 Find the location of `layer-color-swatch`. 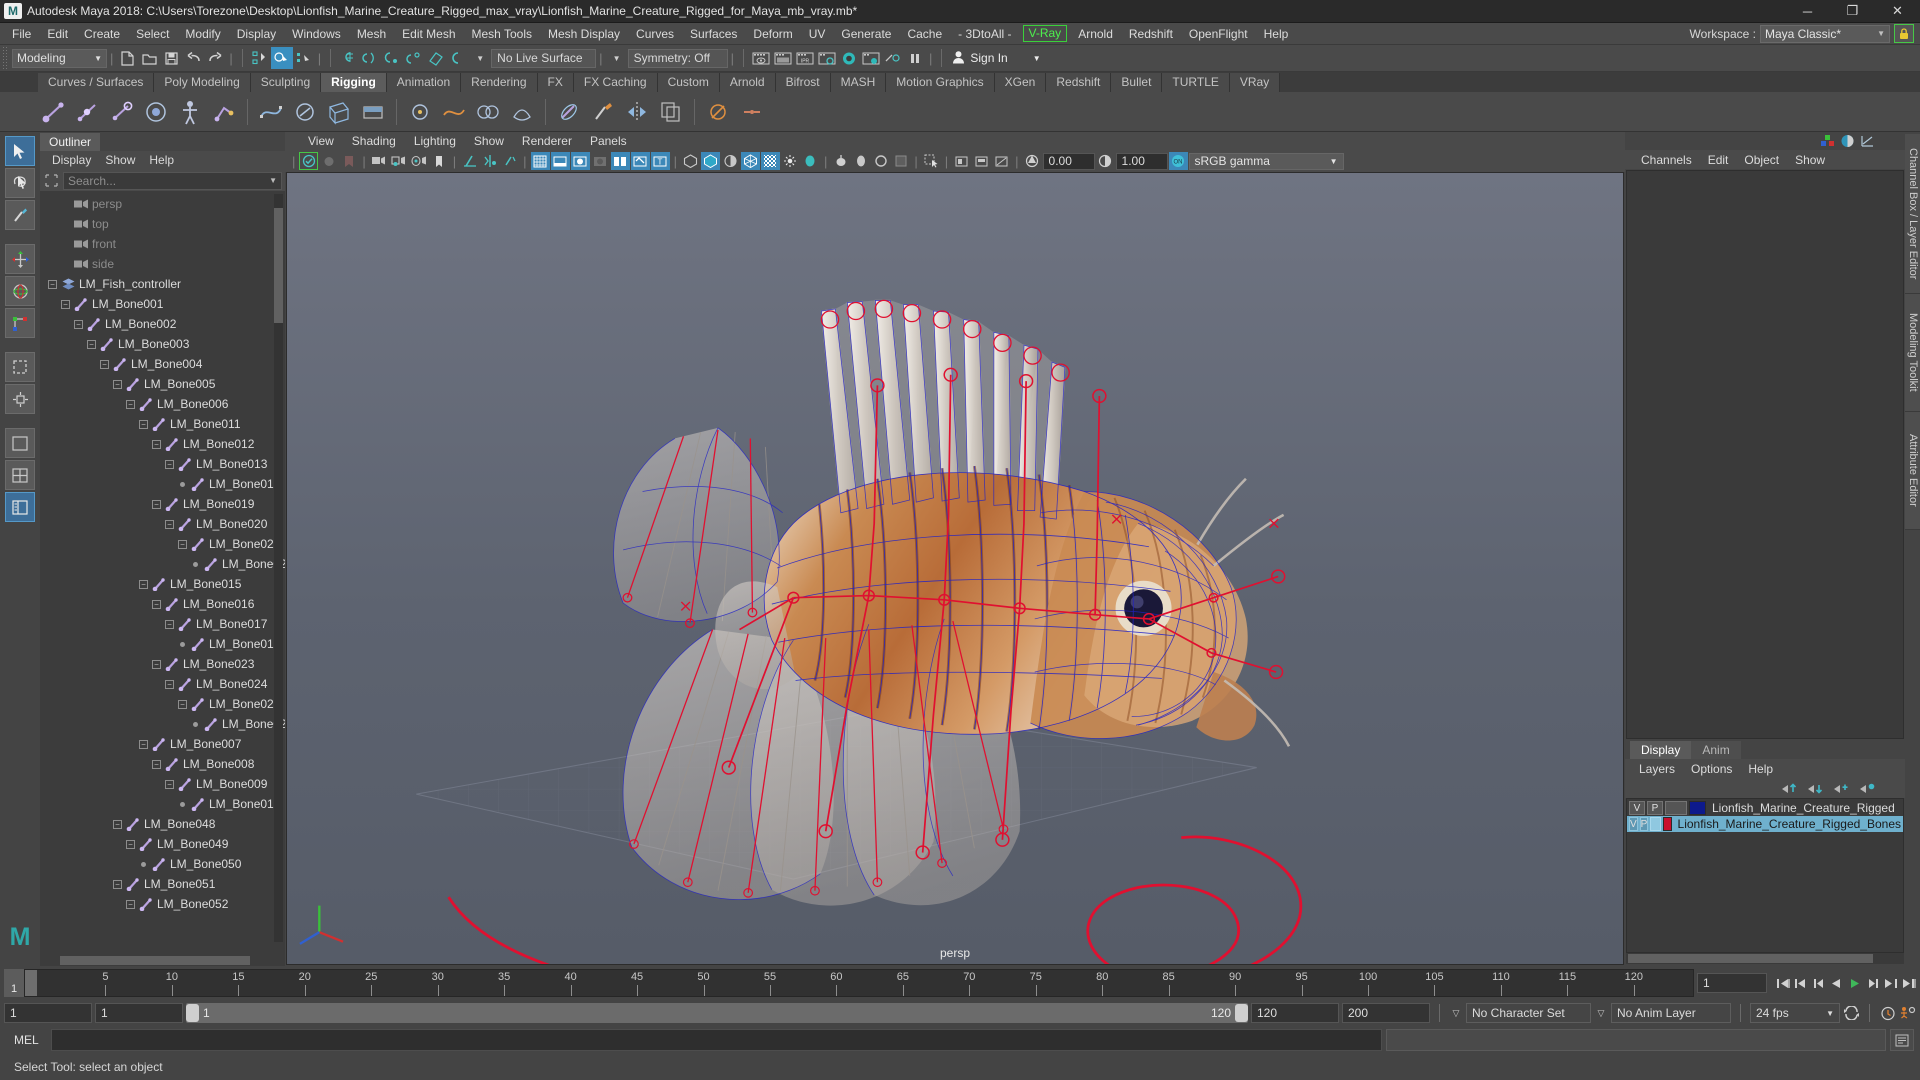

layer-color-swatch is located at coordinates (1667, 824).